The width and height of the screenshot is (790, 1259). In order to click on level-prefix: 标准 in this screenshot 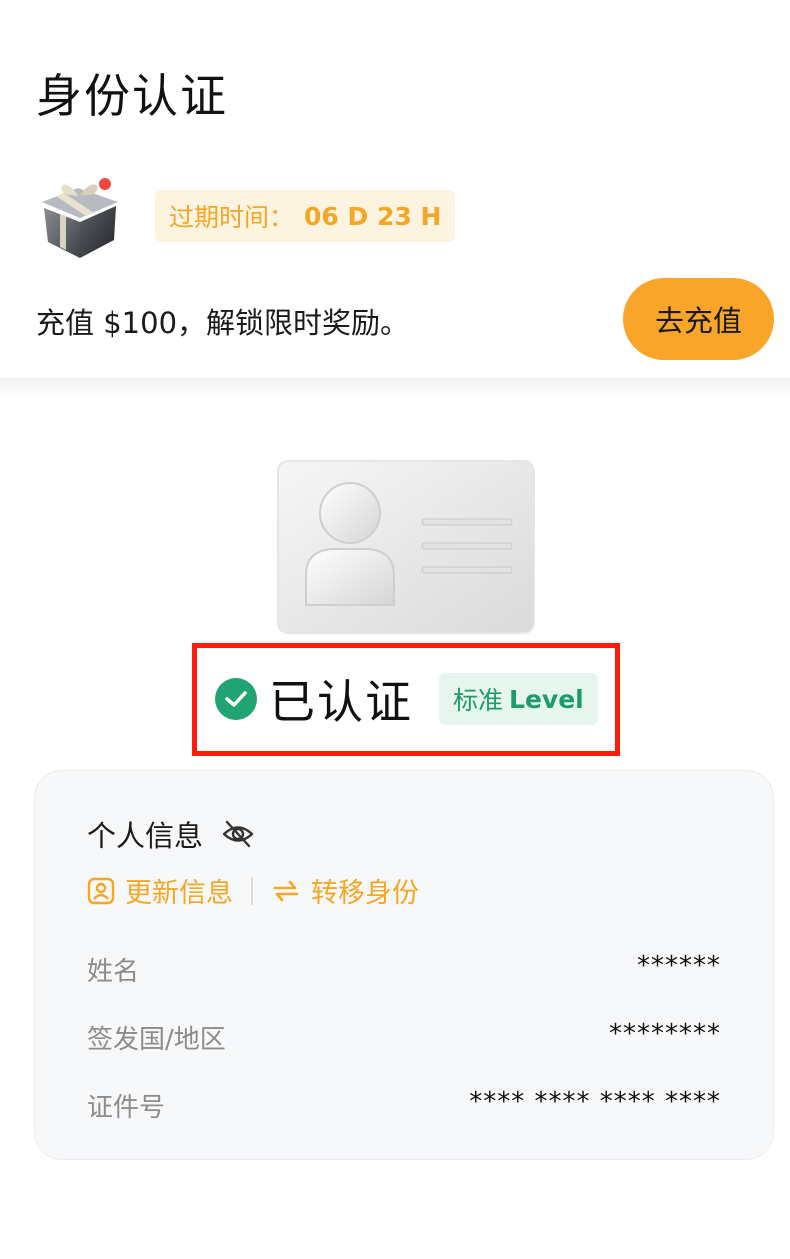, I will do `click(478, 700)`.